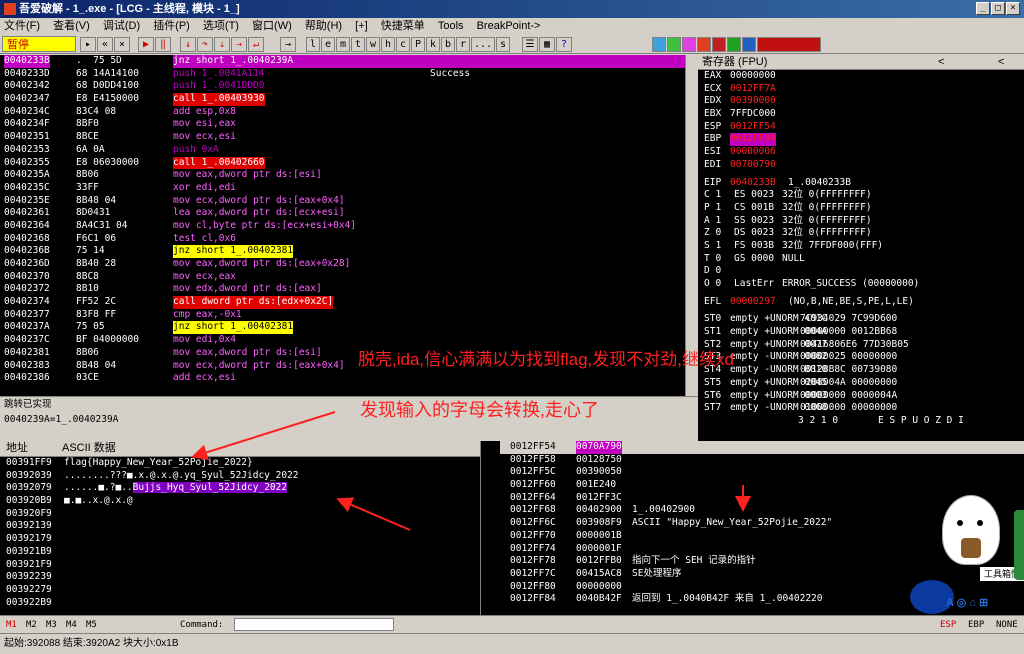 This screenshot has height=654, width=1024. What do you see at coordinates (373, 514) in the screenshot?
I see `arrow-to-converted` at bounding box center [373, 514].